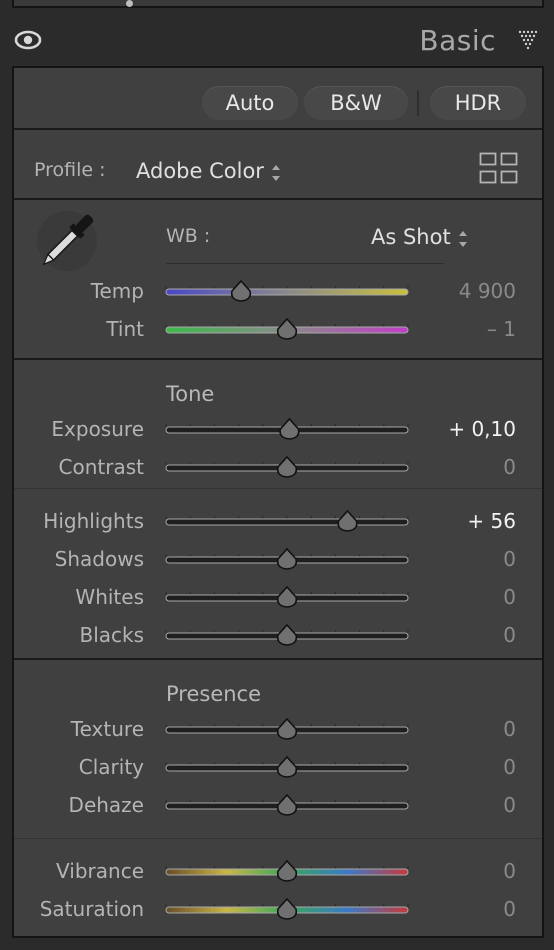  What do you see at coordinates (214, 694) in the screenshot?
I see `presence-section-title: Presence` at bounding box center [214, 694].